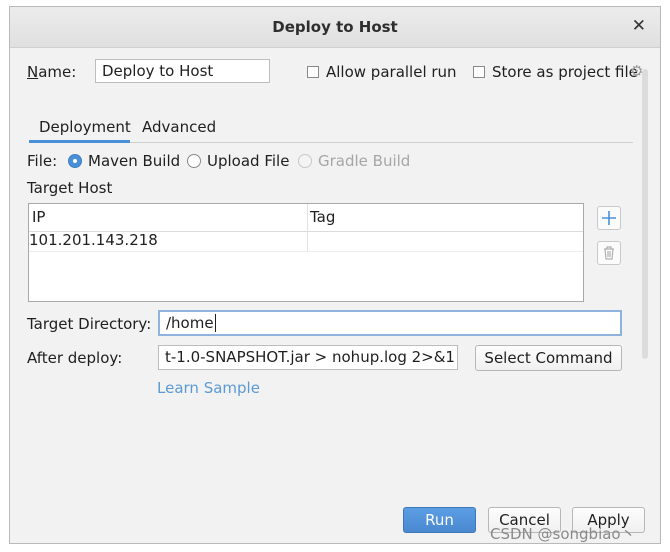 The width and height of the screenshot is (670, 552). I want to click on window-title: Deploy to Host, so click(335, 27).